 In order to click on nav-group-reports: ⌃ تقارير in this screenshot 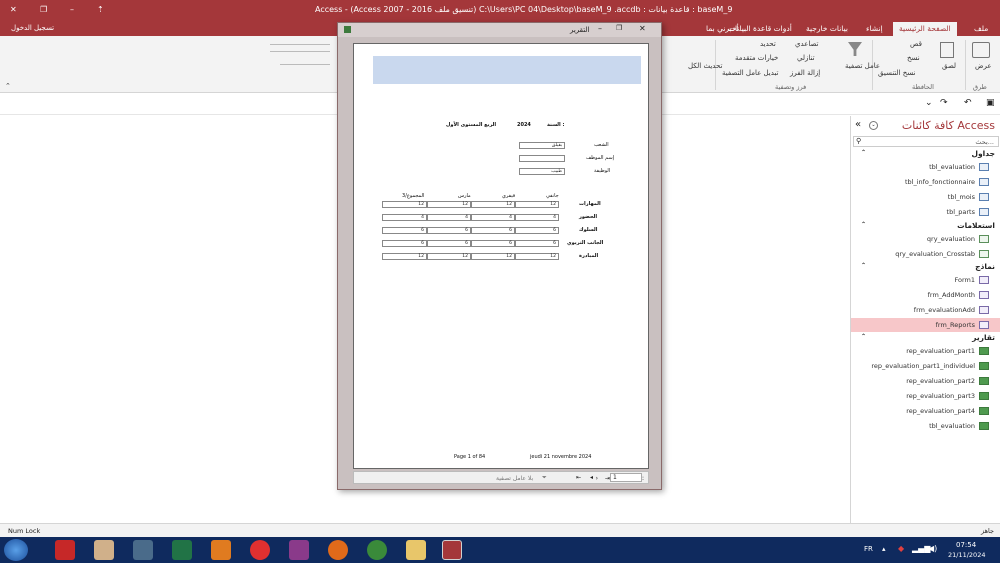, I will do `click(925, 338)`.